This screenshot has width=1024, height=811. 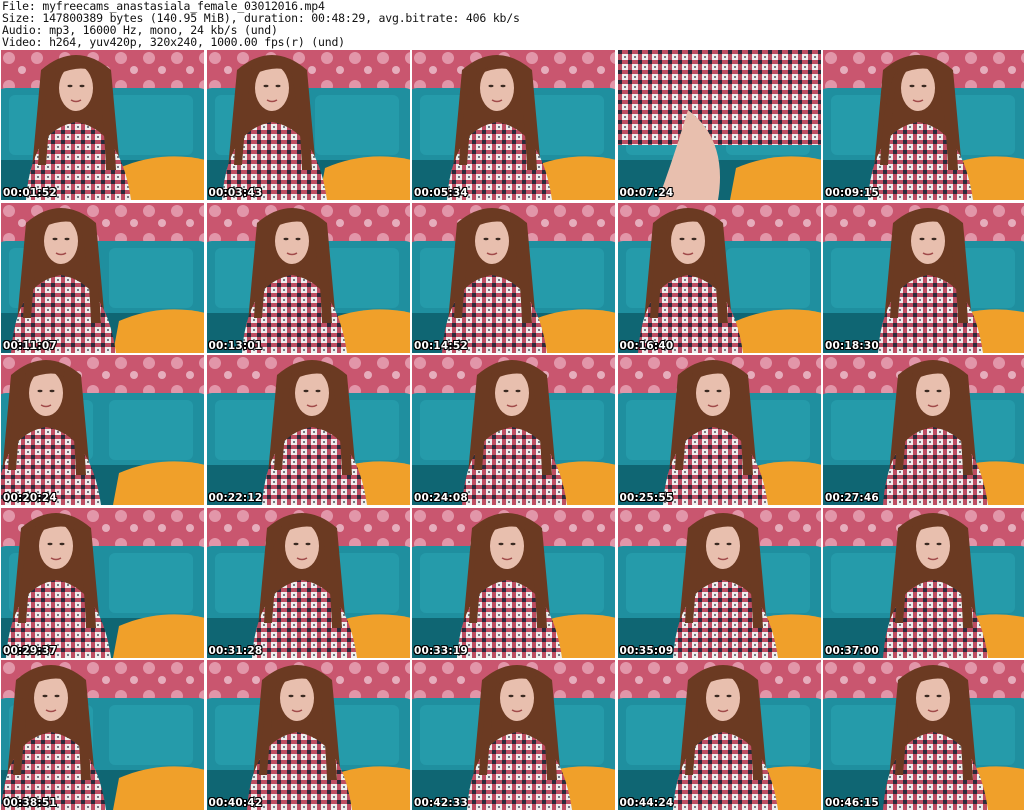 I want to click on video-frame-thumbnail: 00:01:52, so click(x=102, y=125).